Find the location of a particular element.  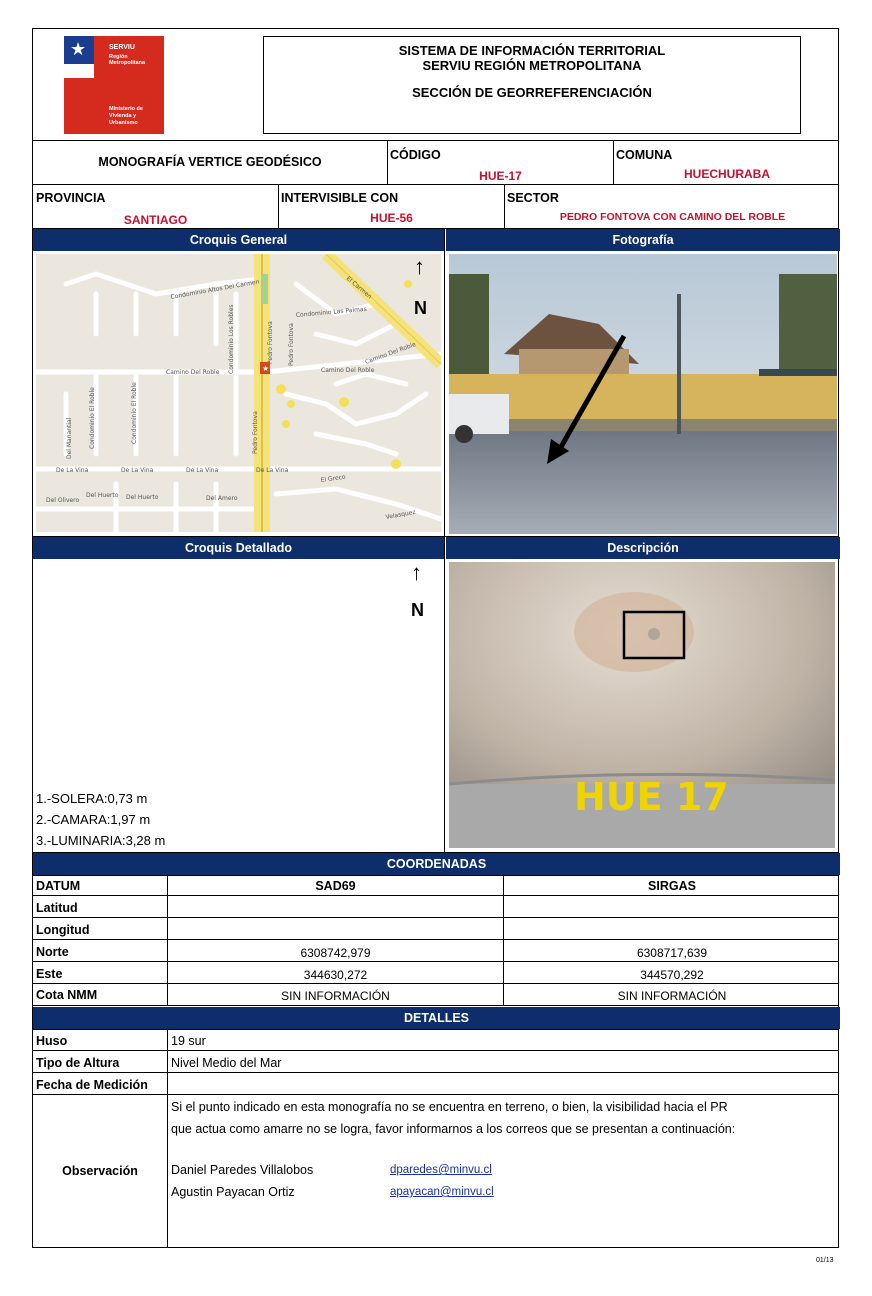

note-camara: 2.-CAMARA:1,97 m is located at coordinates (93, 819).